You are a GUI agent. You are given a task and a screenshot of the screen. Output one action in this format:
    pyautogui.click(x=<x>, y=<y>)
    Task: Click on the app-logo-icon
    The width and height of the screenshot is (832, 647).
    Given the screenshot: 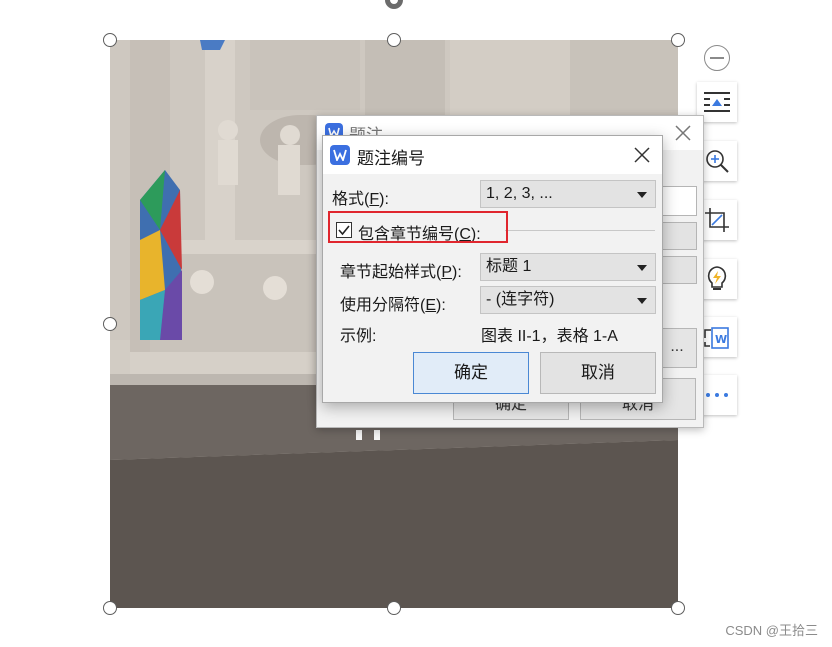 What is the action you would take?
    pyautogui.click(x=340, y=155)
    